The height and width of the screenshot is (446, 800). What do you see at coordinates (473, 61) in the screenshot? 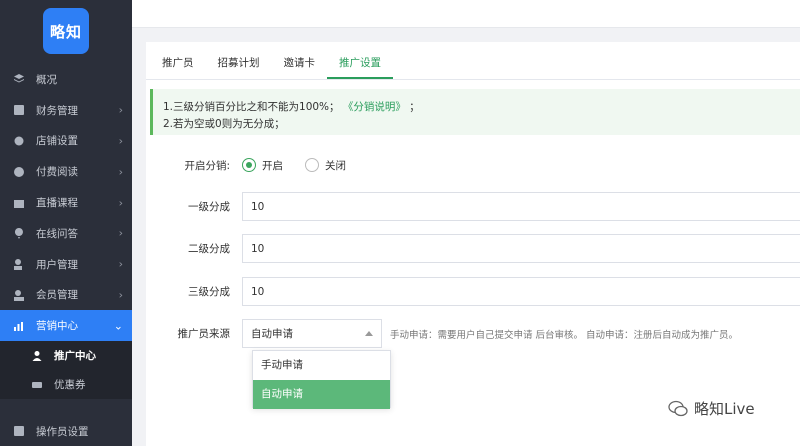
I see `tab-bar: 推广员 招募计划 邀请卡 推广设置` at bounding box center [473, 61].